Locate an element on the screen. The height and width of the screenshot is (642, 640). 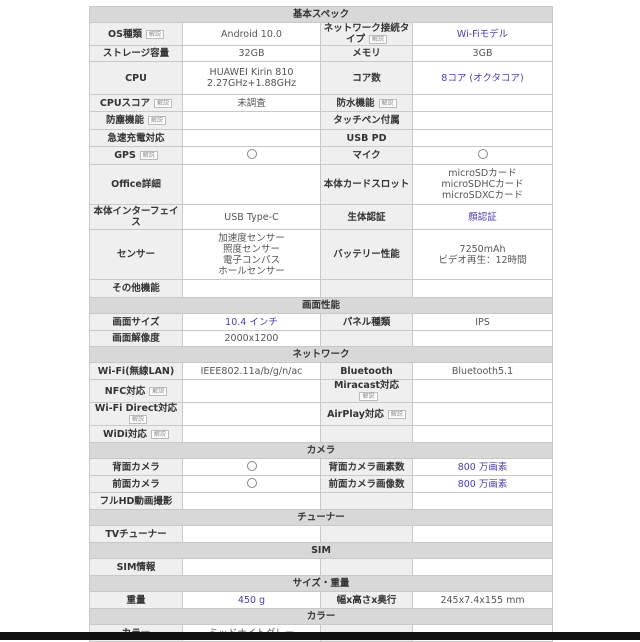
spec-label: 本体カードスロット is located at coordinates (366, 184).